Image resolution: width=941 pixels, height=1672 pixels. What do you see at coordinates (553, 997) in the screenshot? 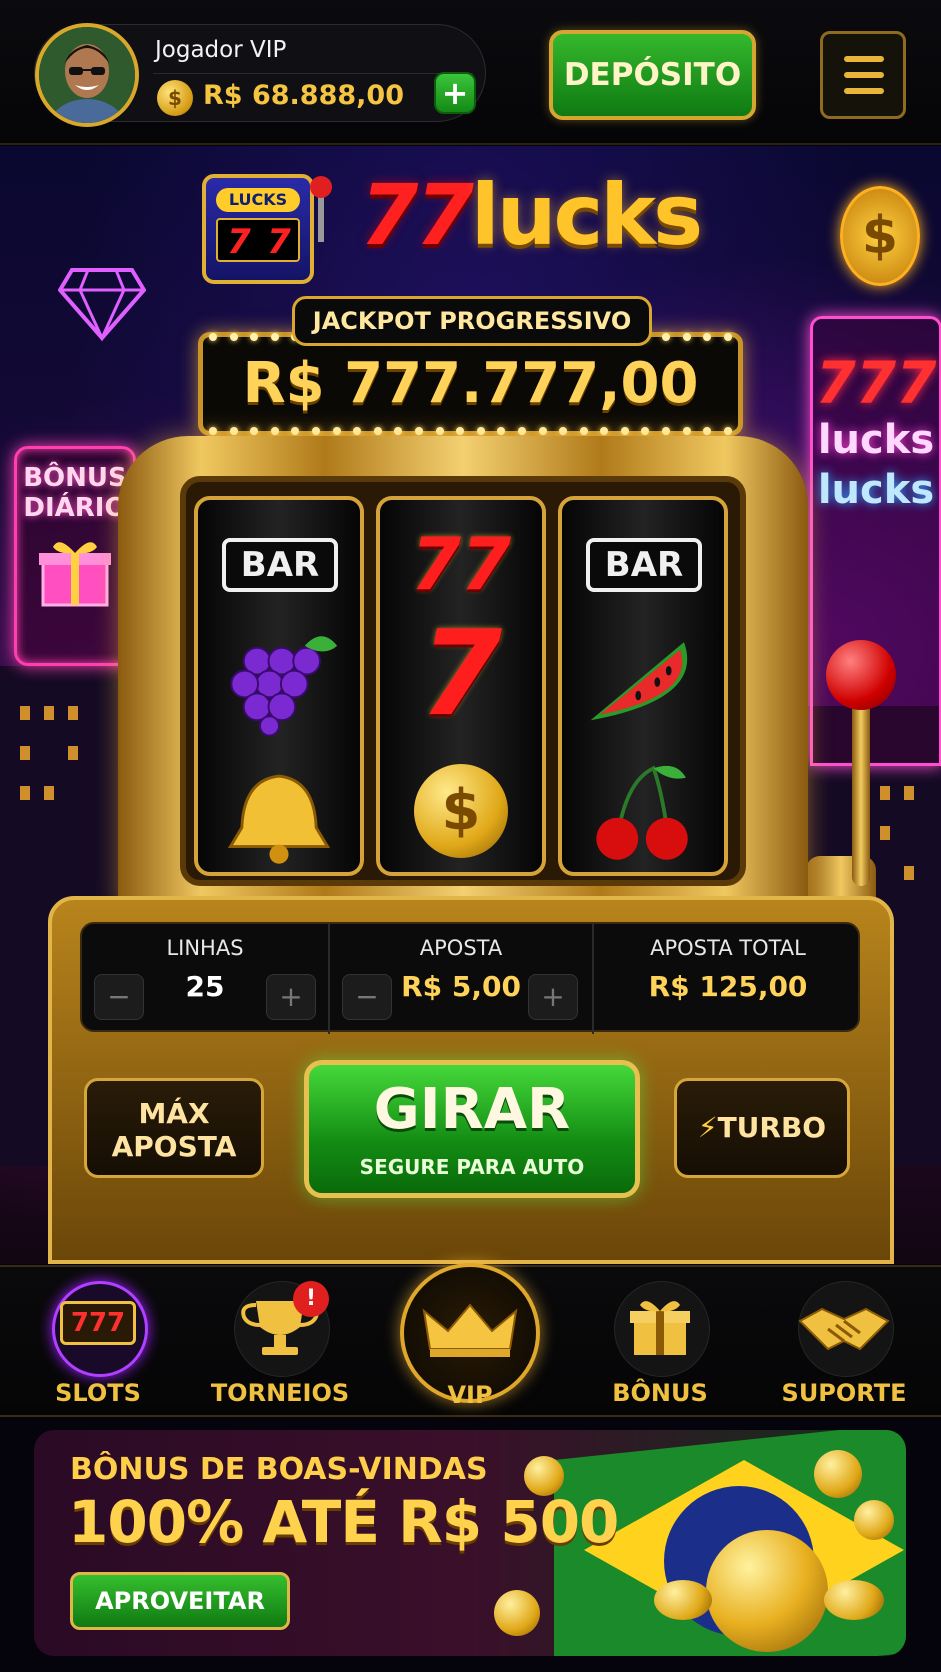
I see `bet-increase-button: +` at bounding box center [553, 997].